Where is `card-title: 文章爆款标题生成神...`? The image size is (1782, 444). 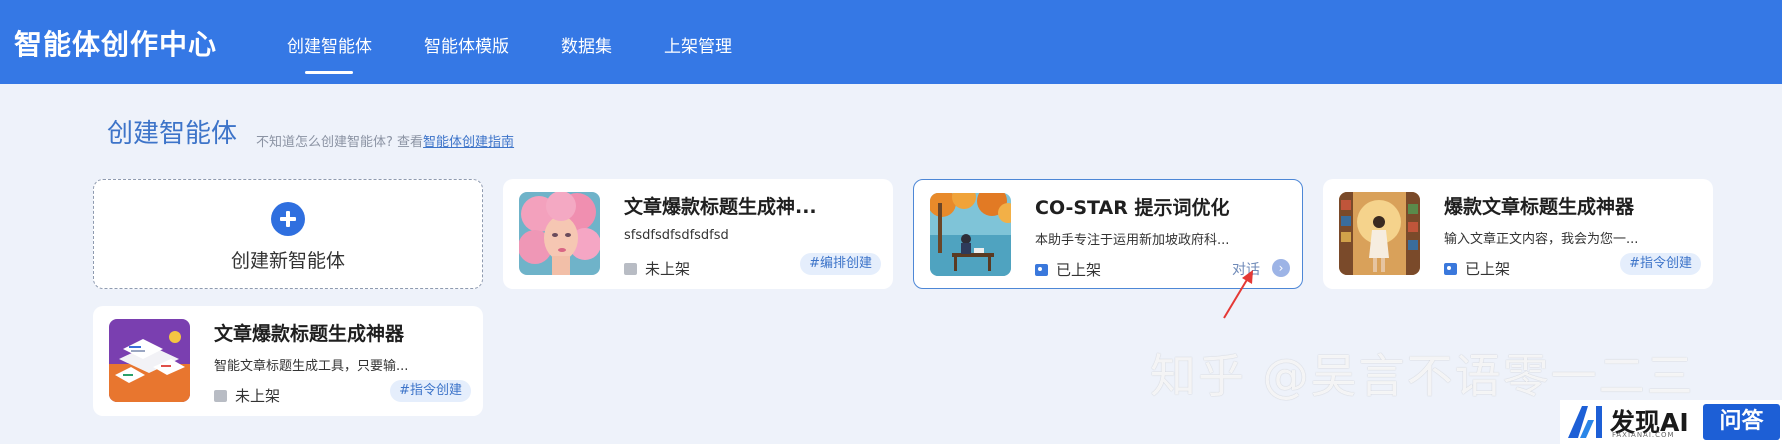 card-title: 文章爆款标题生成神... is located at coordinates (720, 207).